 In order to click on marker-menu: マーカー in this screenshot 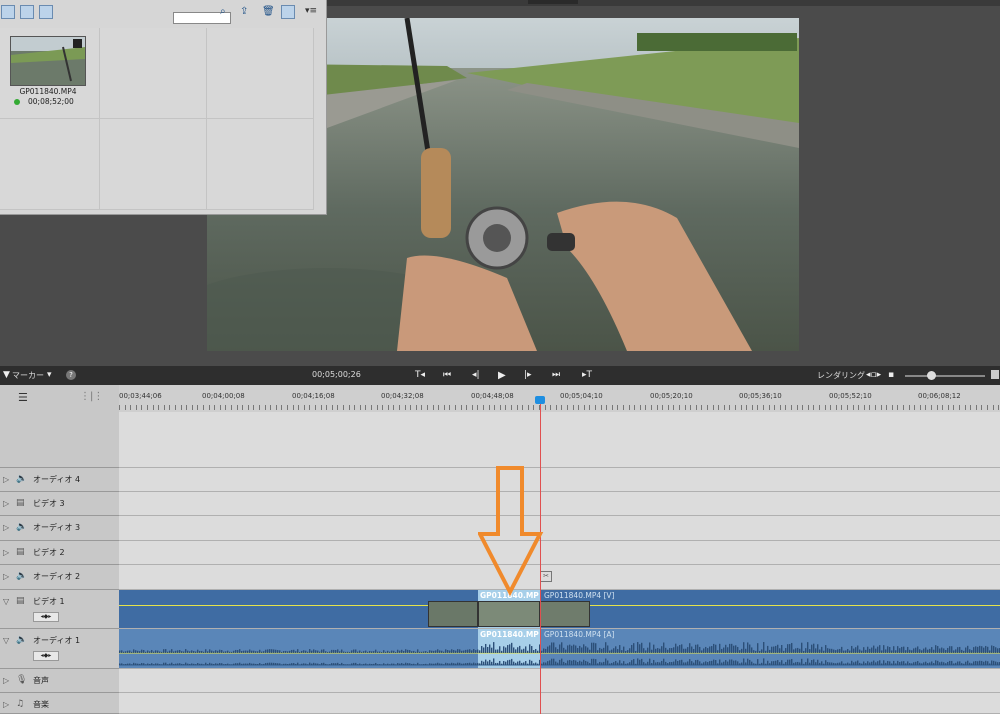, I will do `click(28, 375)`.